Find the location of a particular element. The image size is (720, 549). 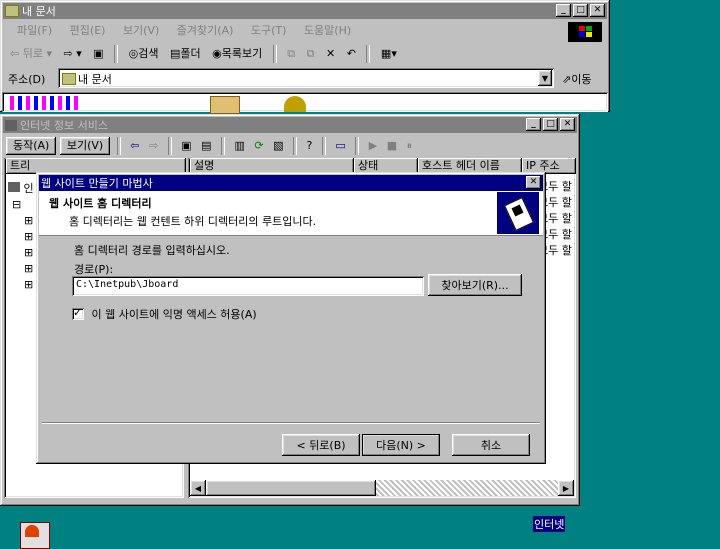

explorer-menubar: 파일(F) 편집(E) 보기(V) 즐겨찾기(A) 도구(T) 도움말(H) is located at coordinates (184, 31).